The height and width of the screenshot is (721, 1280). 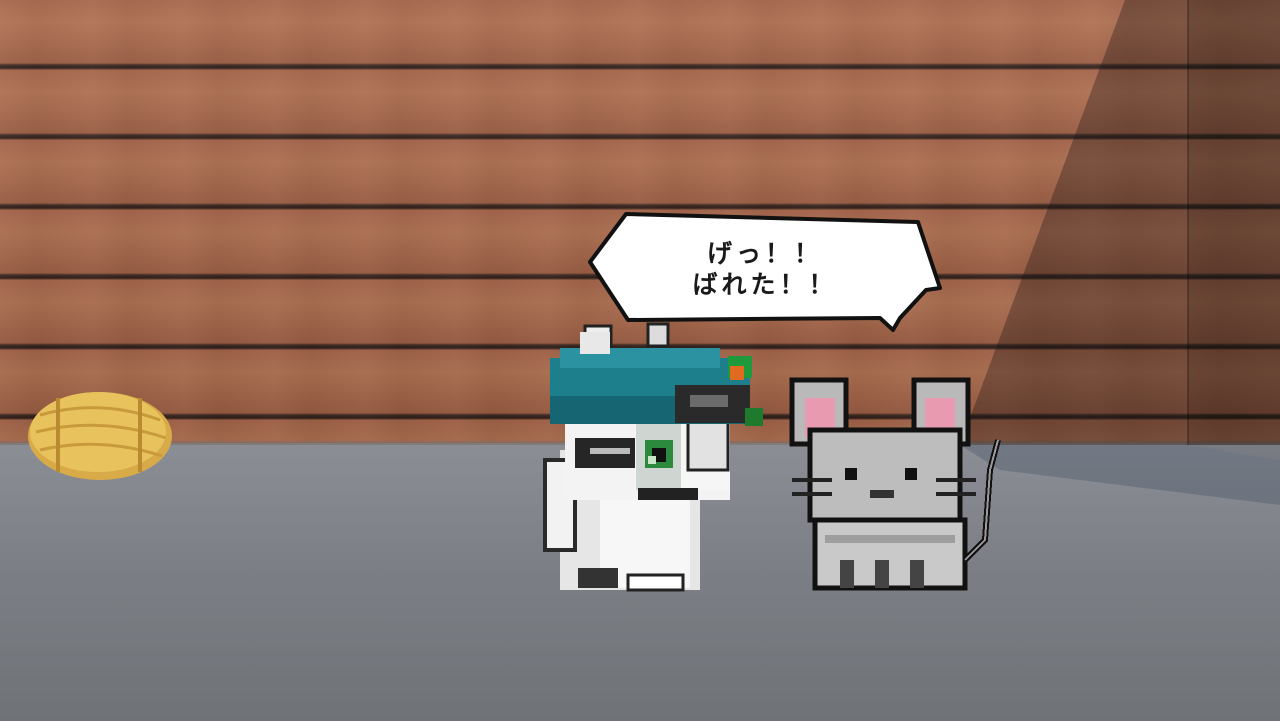 What do you see at coordinates (895, 484) in the screenshot?
I see `mouse-character-icon` at bounding box center [895, 484].